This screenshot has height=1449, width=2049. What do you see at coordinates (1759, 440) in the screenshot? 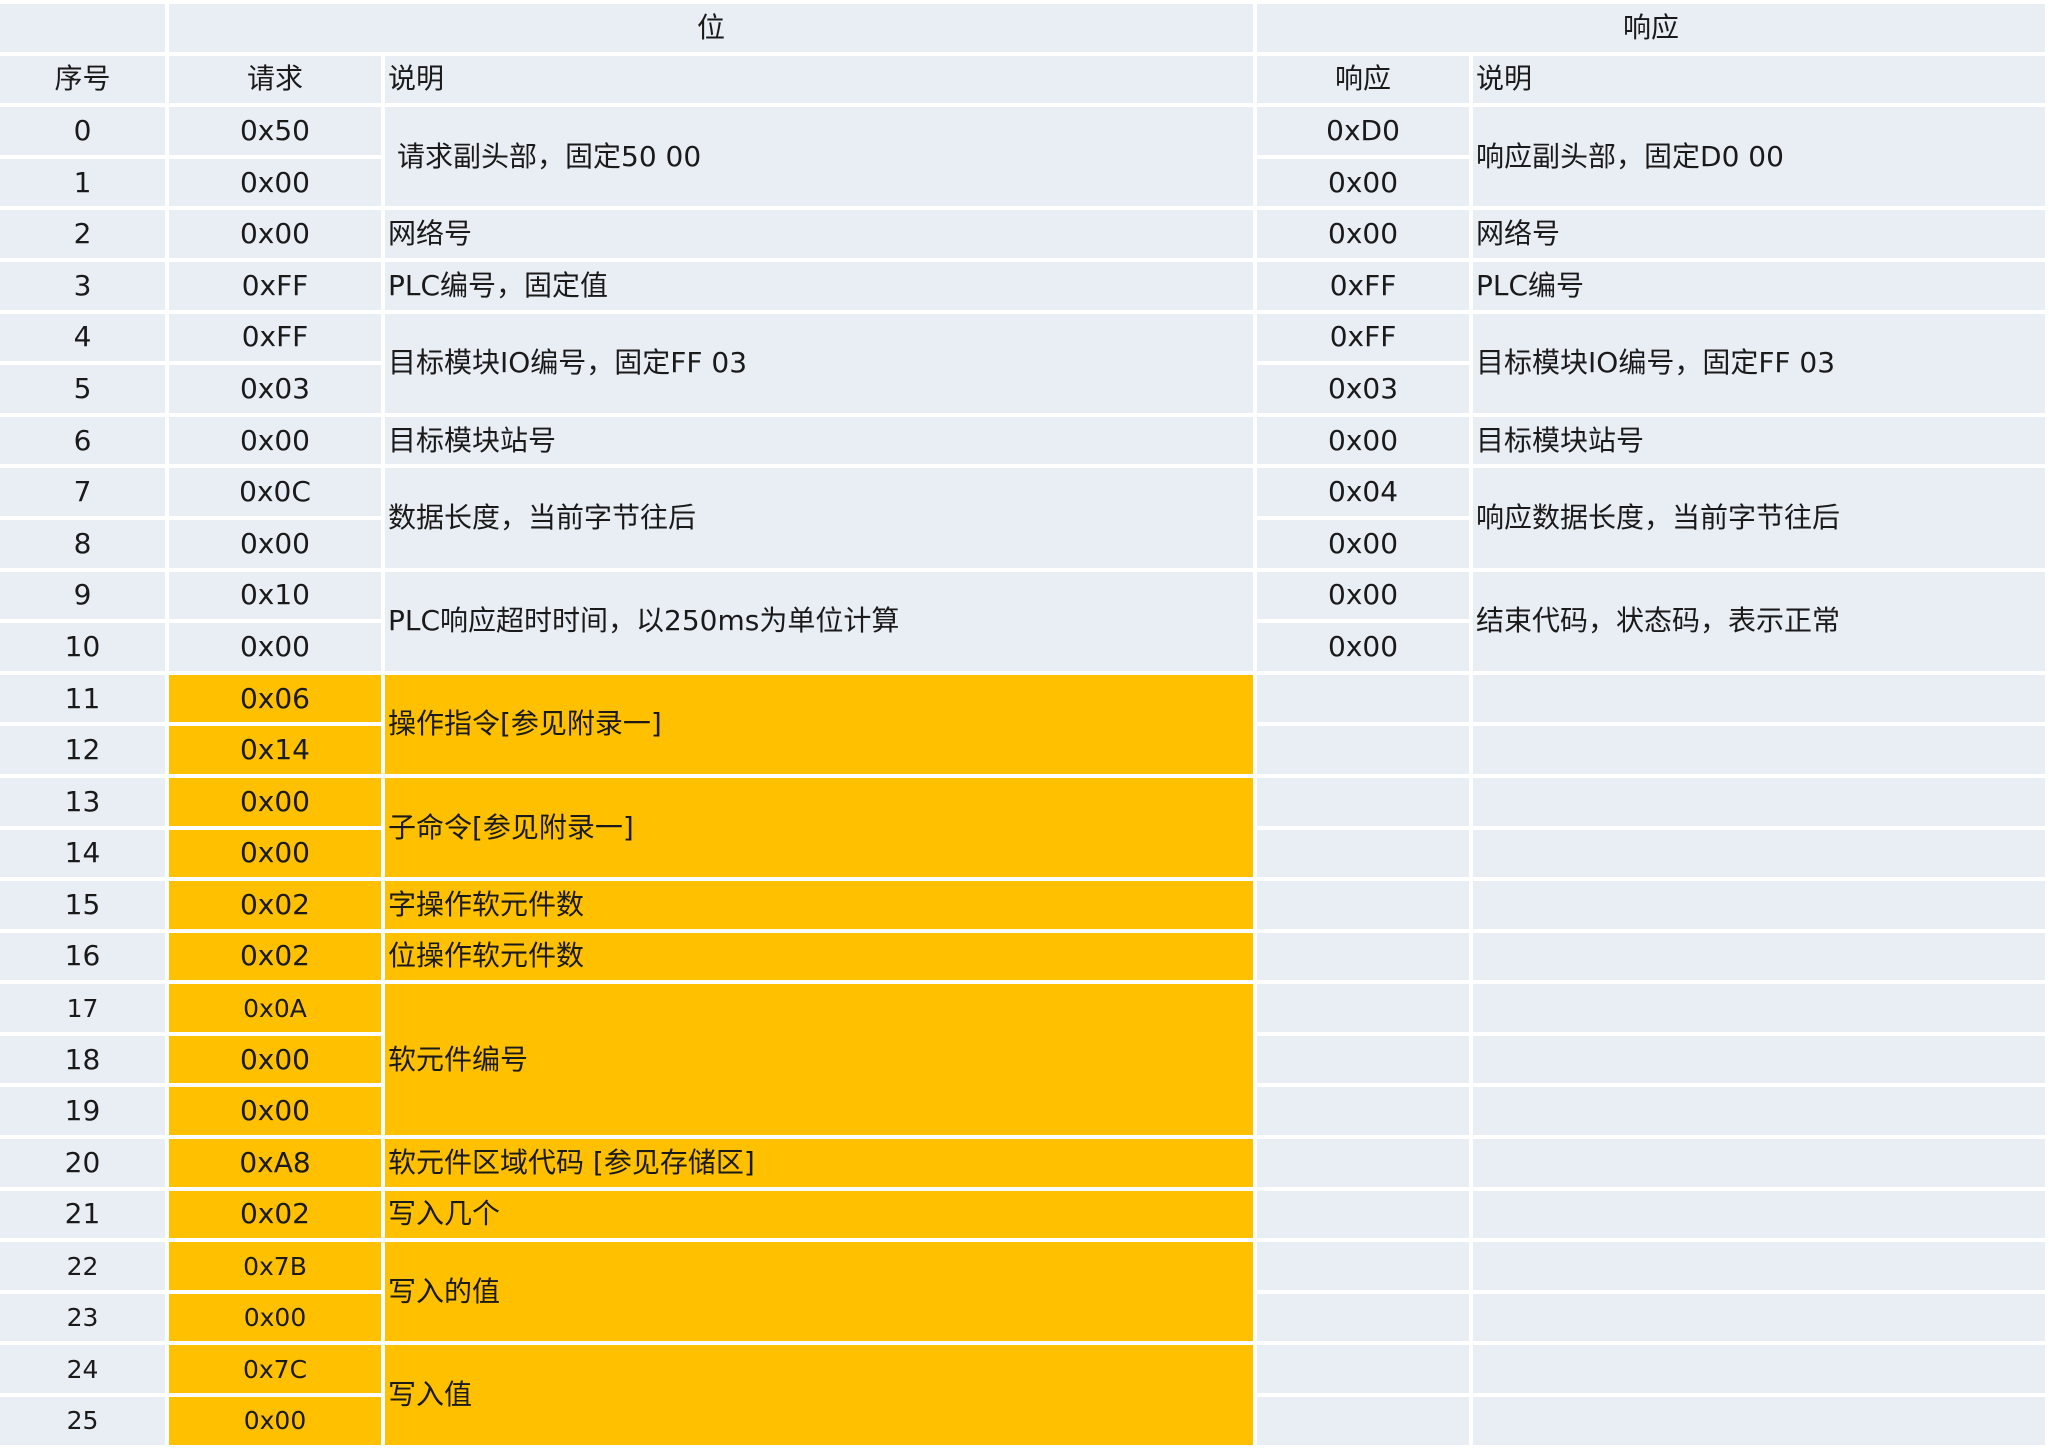
I see `response-description-cell: 目标模块站号` at bounding box center [1759, 440].